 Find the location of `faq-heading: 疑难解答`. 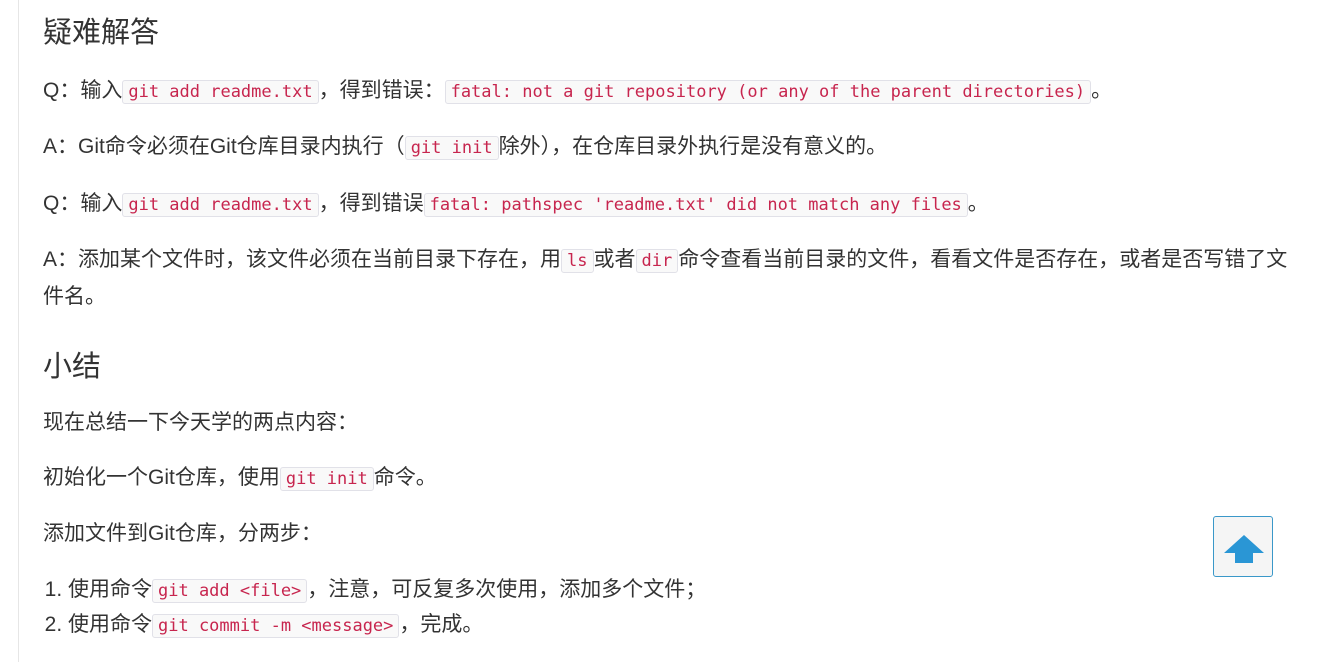

faq-heading: 疑难解答 is located at coordinates (101, 33).